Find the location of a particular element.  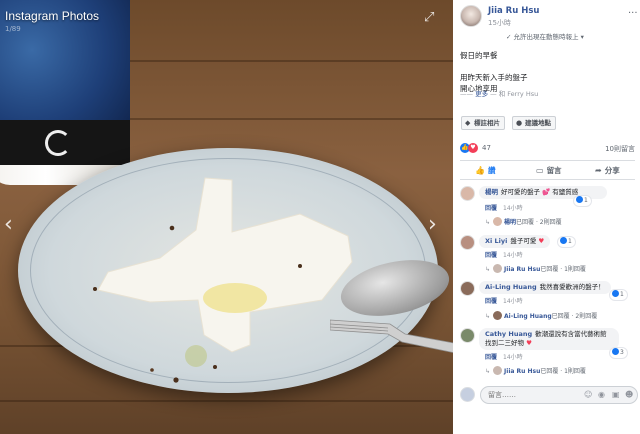

like-button: 👍 讚 is located at coordinates (485, 170).